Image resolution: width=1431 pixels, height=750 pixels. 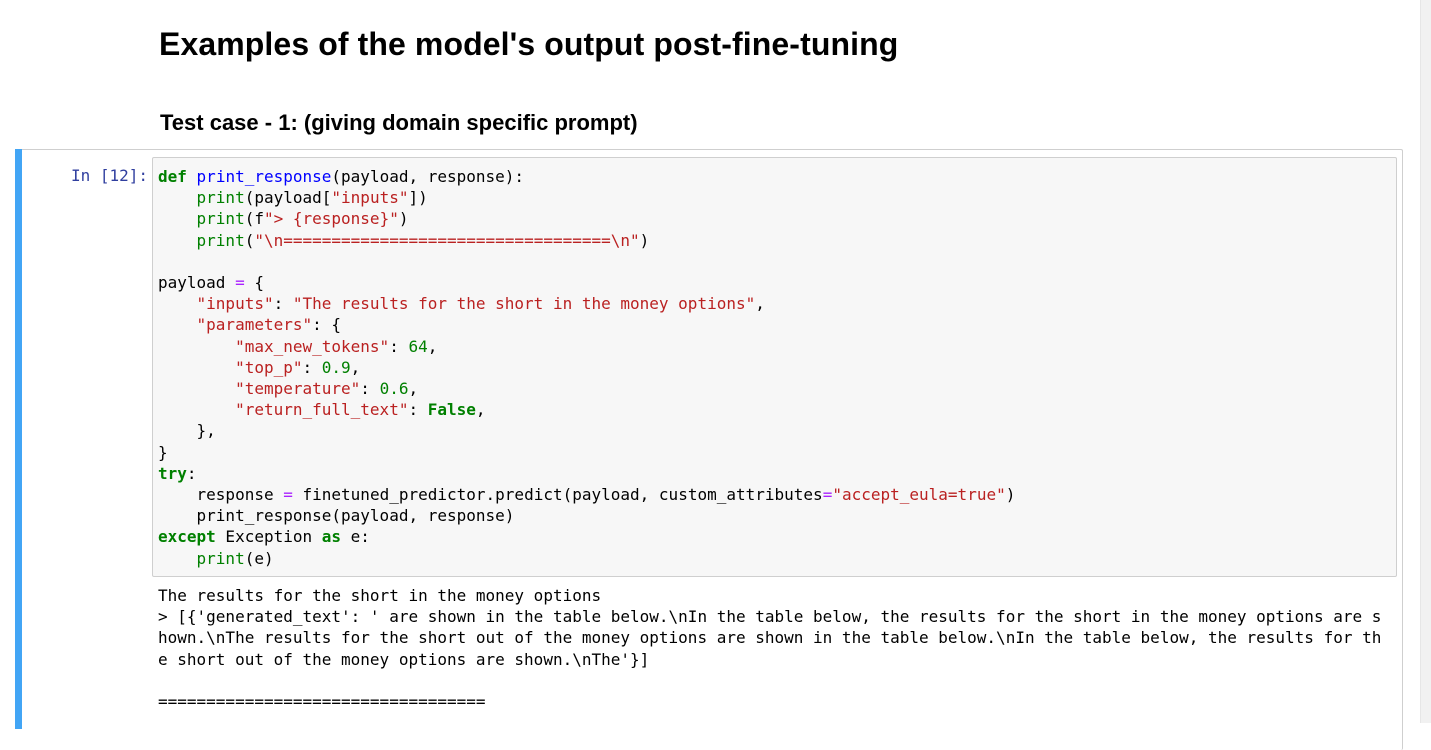 What do you see at coordinates (355, 516) in the screenshot?
I see `code-line: print_response(payload, response)` at bounding box center [355, 516].